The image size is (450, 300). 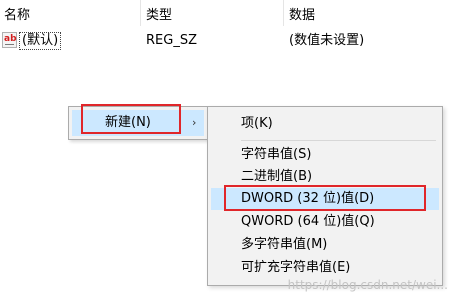 What do you see at coordinates (296, 267) in the screenshot?
I see `submenu-item-label: 可扩充字符串值(E)` at bounding box center [296, 267].